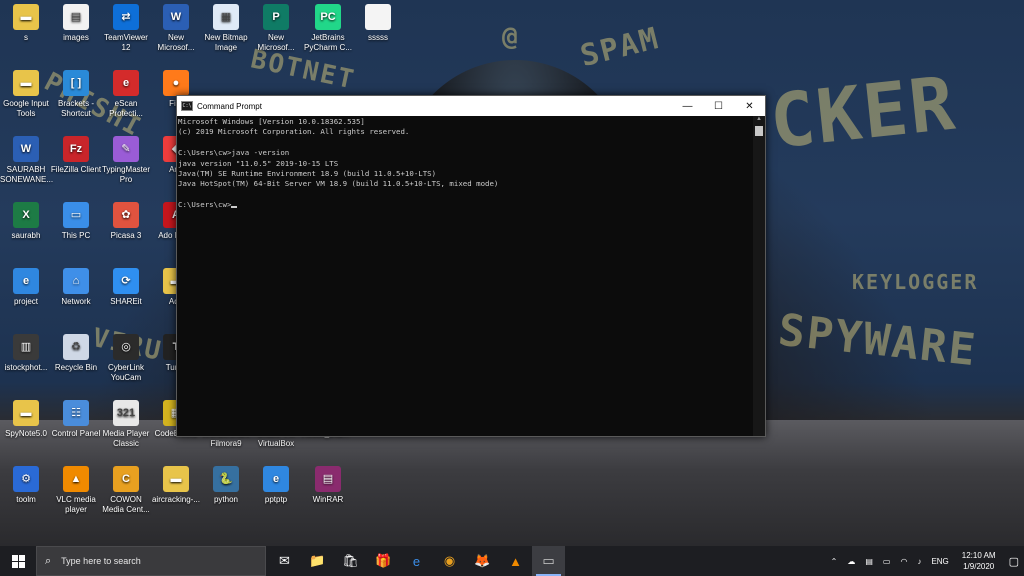 The image size is (1024, 576). Describe the element at coordinates (126, 160) in the screenshot. I see `desktop-icon-typingmaster: ✎ TypingMaster Pro` at that location.